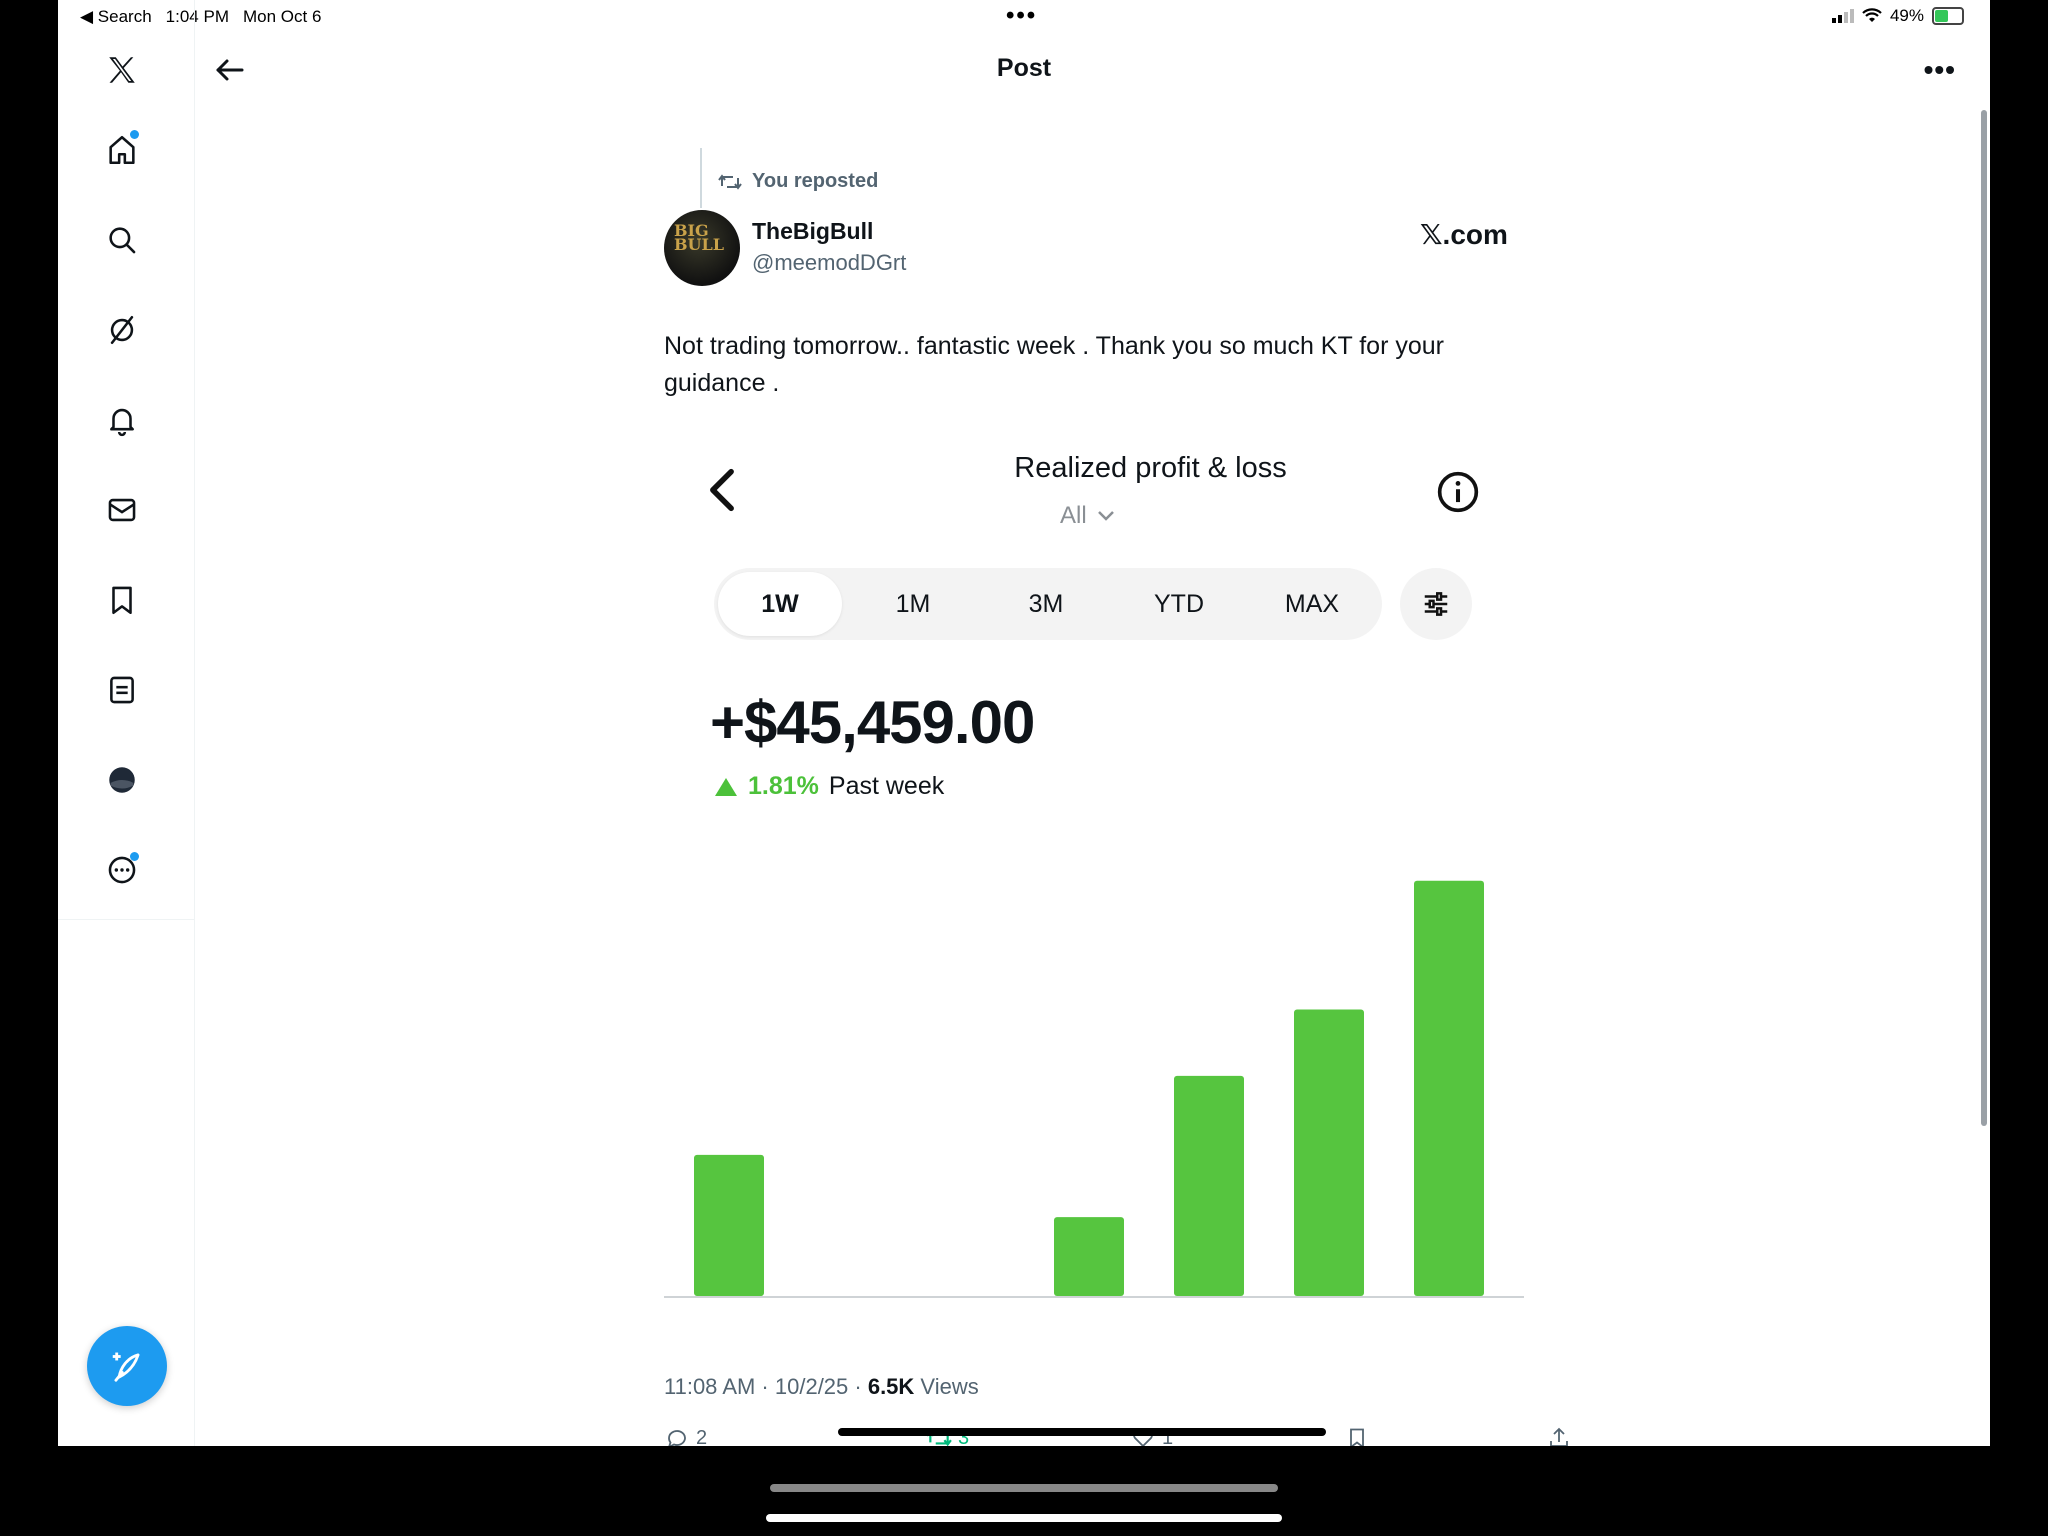  Describe the element at coordinates (122, 150) in the screenshot. I see `sidebar-item-home` at that location.